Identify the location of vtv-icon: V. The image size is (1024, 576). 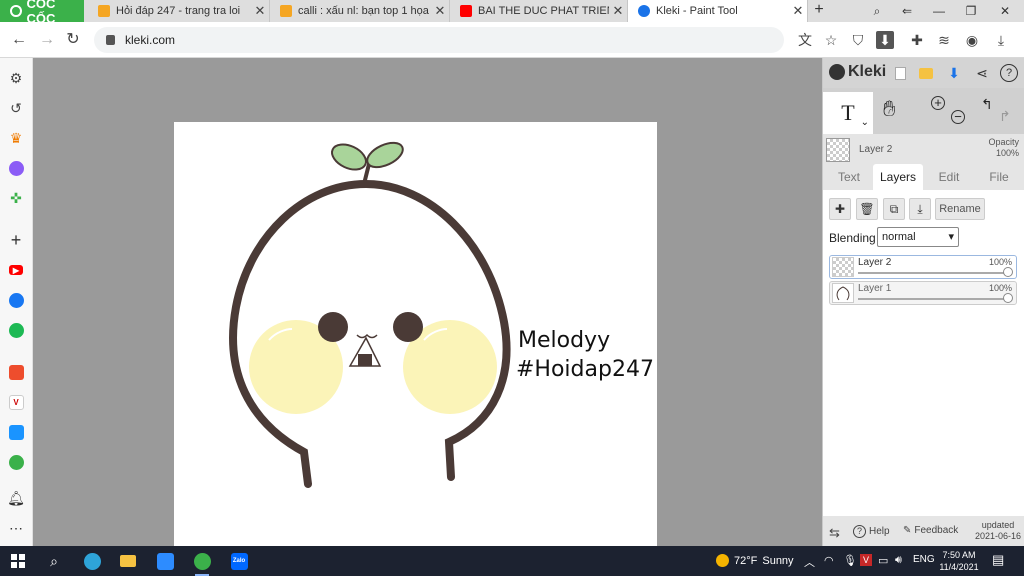
(16, 402).